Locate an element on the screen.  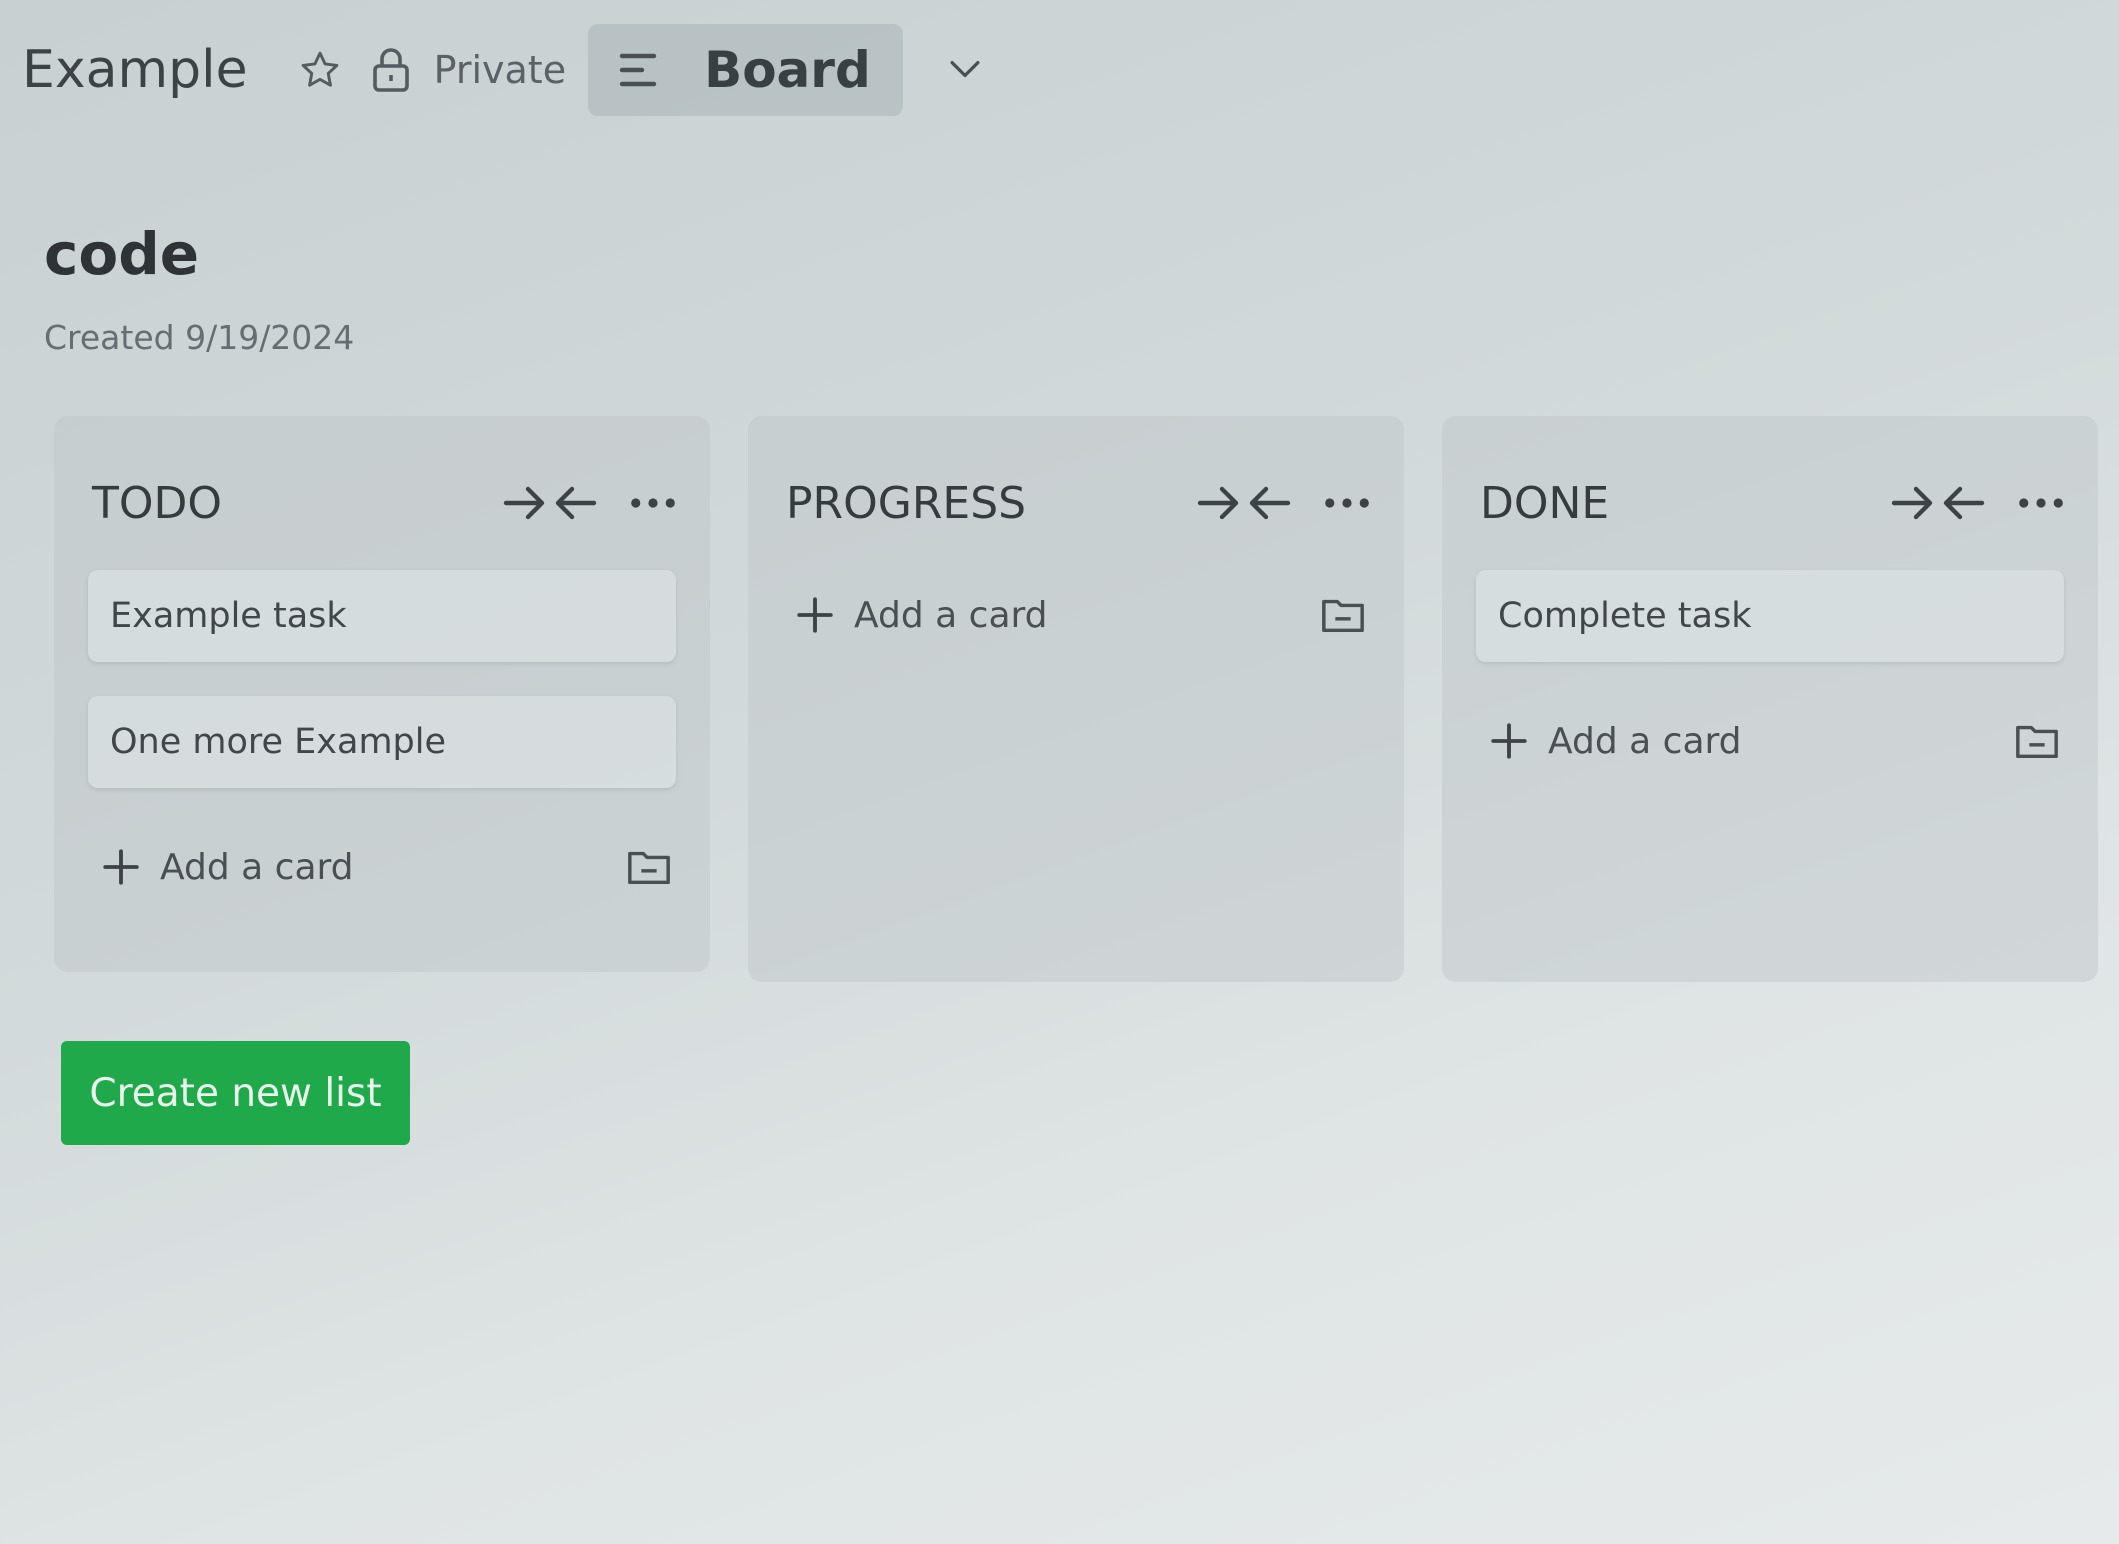
card: One more Example is located at coordinates (382, 742).